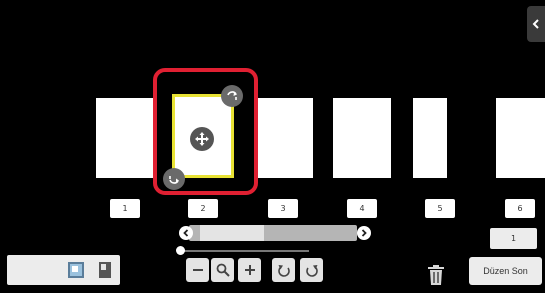 The height and width of the screenshot is (293, 545). I want to click on rotate-clockwise-button, so click(232, 96).